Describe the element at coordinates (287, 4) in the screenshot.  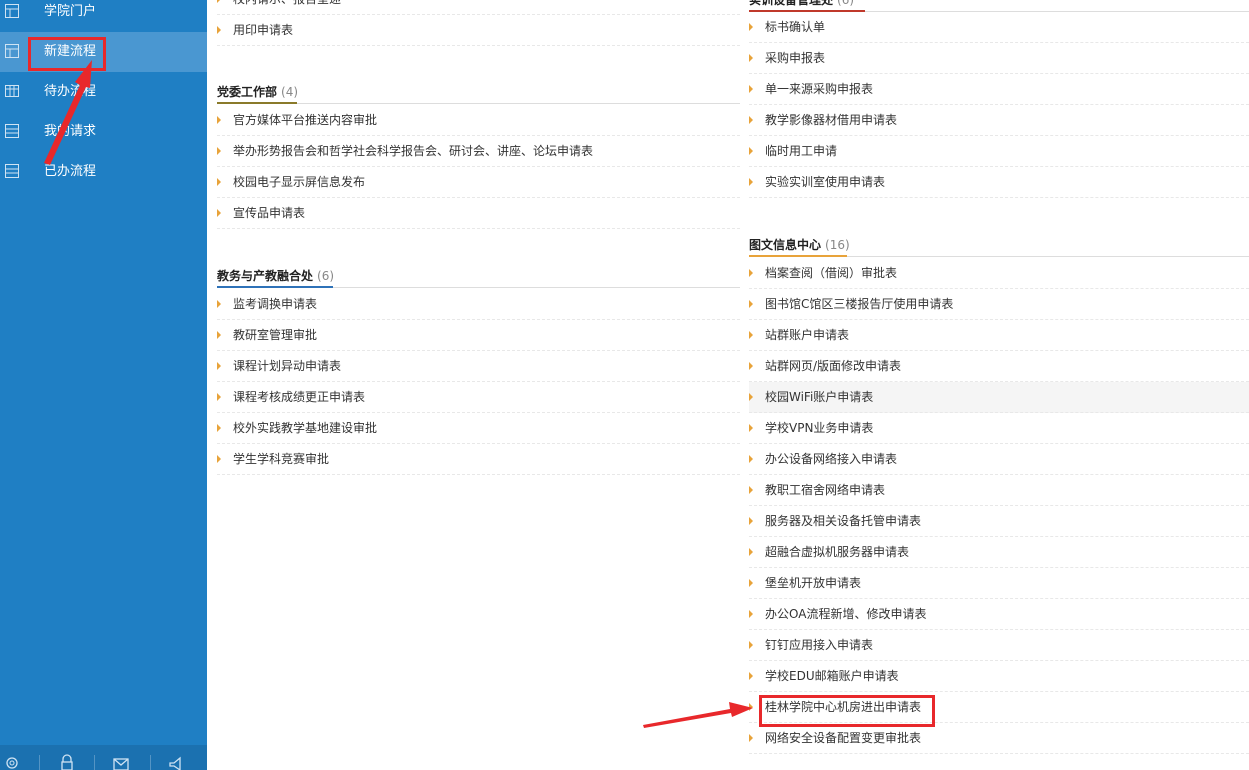
I see `process-link-text: 校内请示、报告呈递` at that location.